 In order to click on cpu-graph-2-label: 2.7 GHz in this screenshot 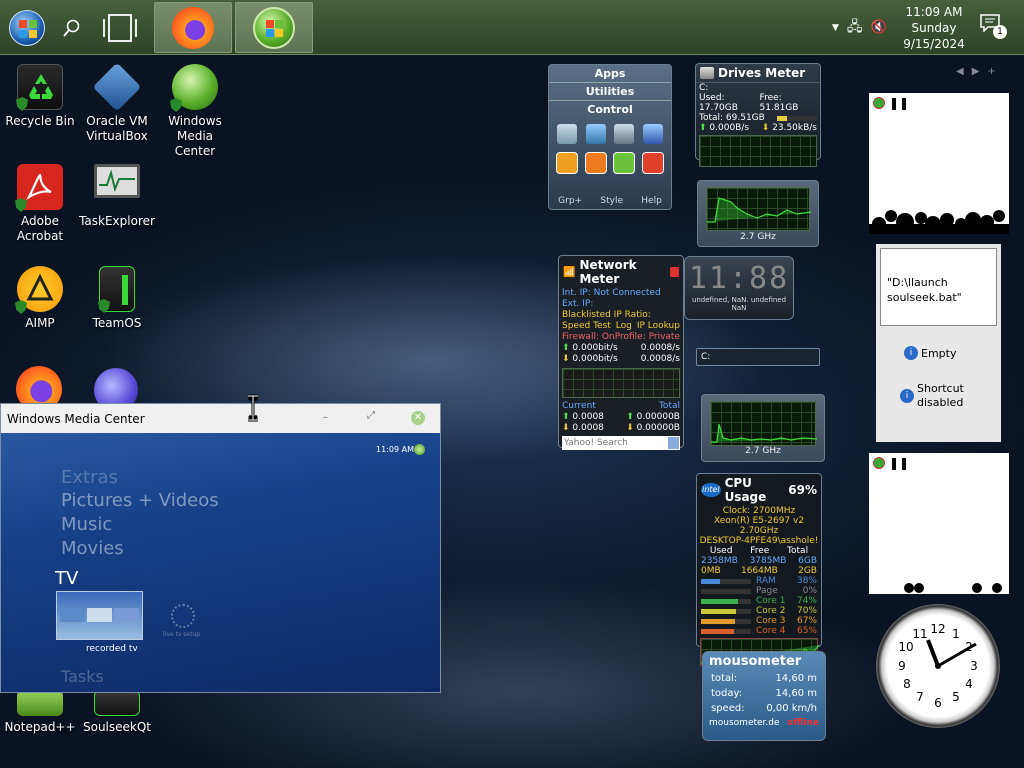, I will do `click(763, 451)`.